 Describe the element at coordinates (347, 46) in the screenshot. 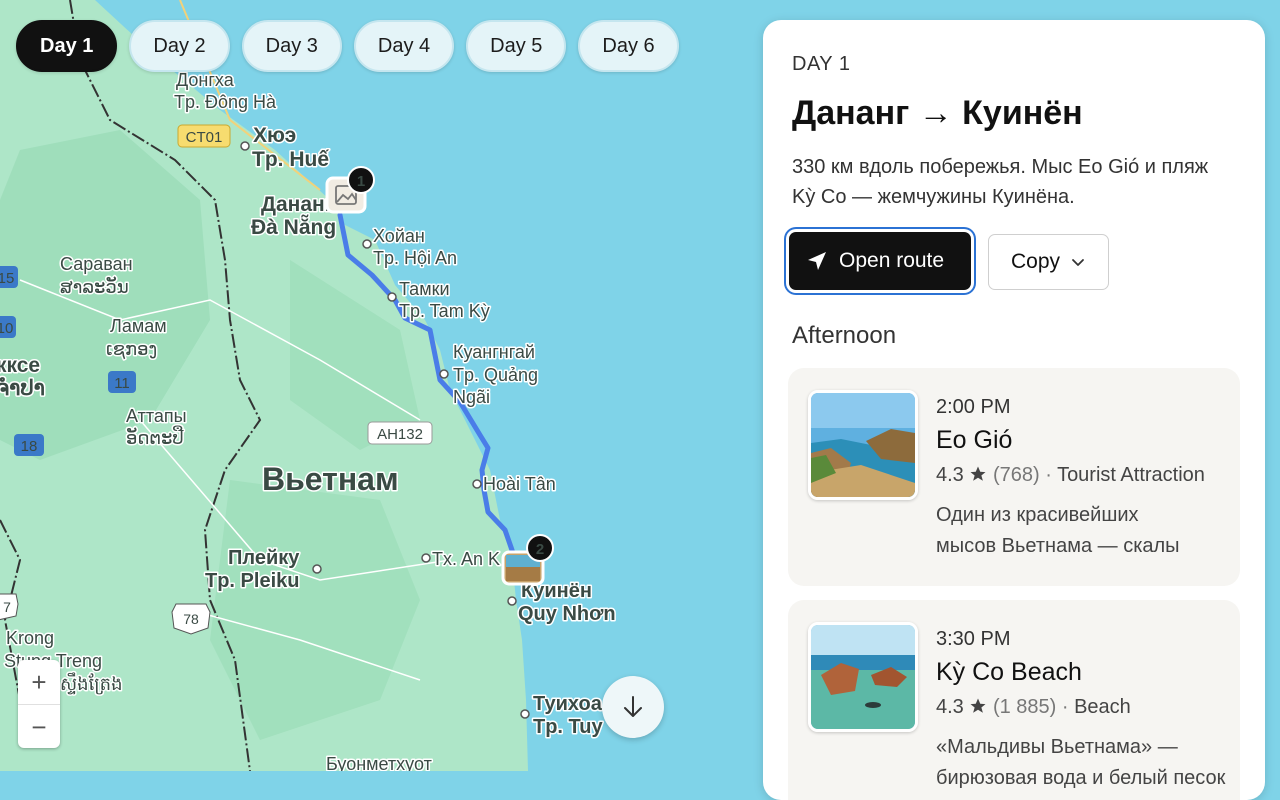

I see `day-tabs: Day 1 Day 2 Day 3 Day 4 Day 5 Day 6` at that location.